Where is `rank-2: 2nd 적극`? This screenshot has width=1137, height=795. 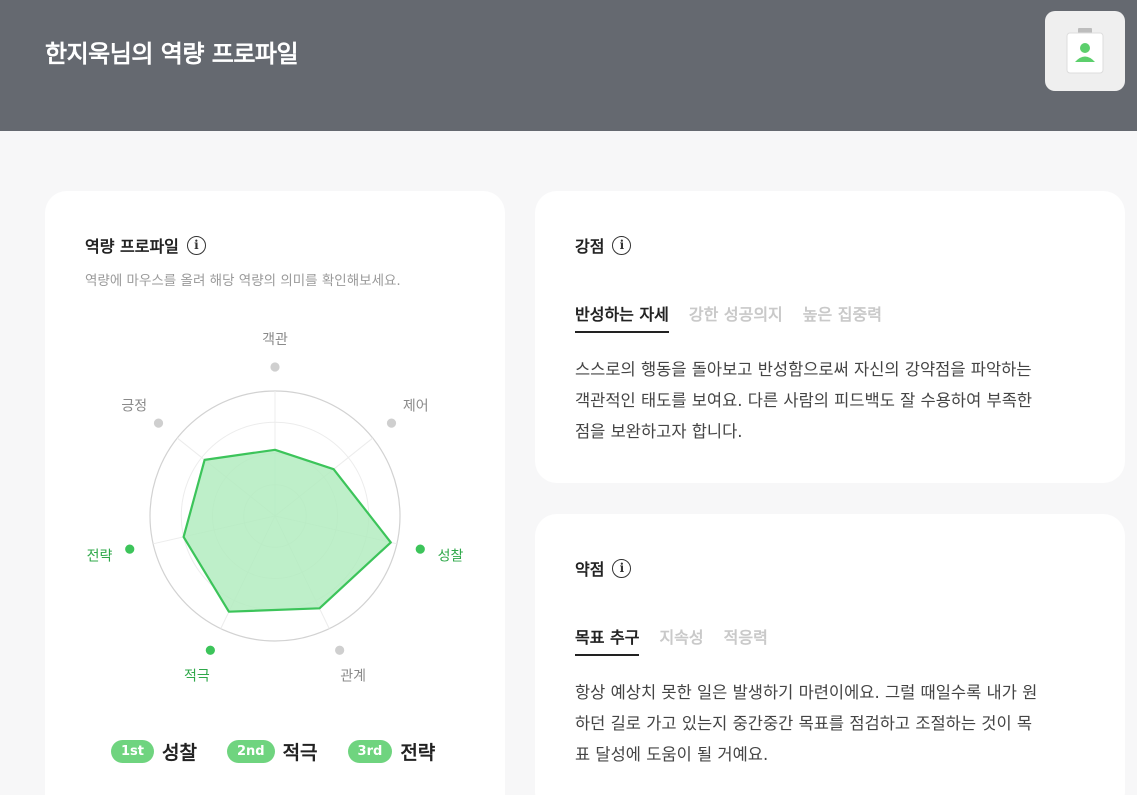 rank-2: 2nd 적극 is located at coordinates (272, 751).